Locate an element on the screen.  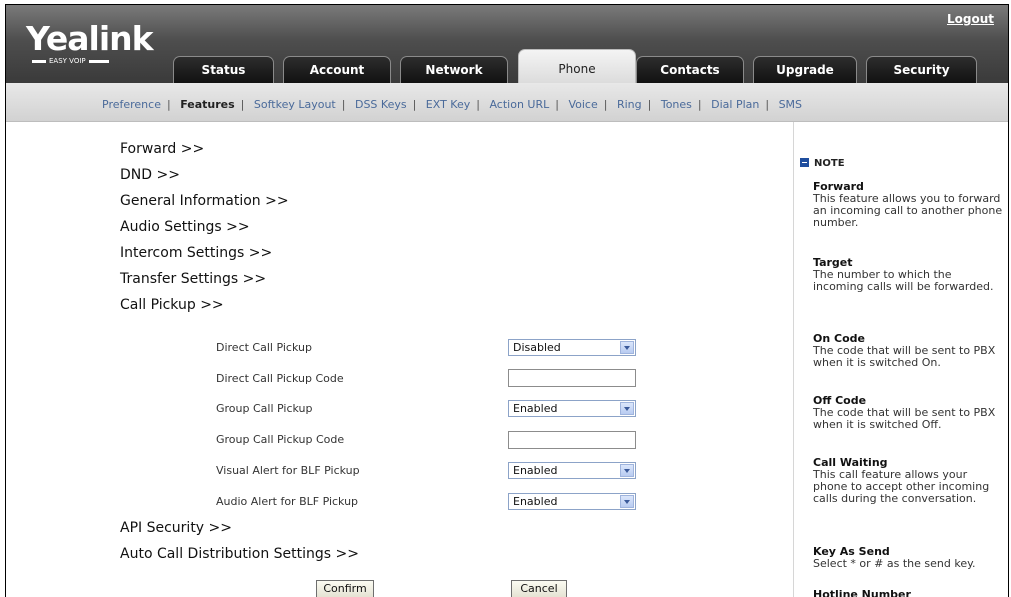
audio-alert-blf-select: Enabled is located at coordinates (572, 501).